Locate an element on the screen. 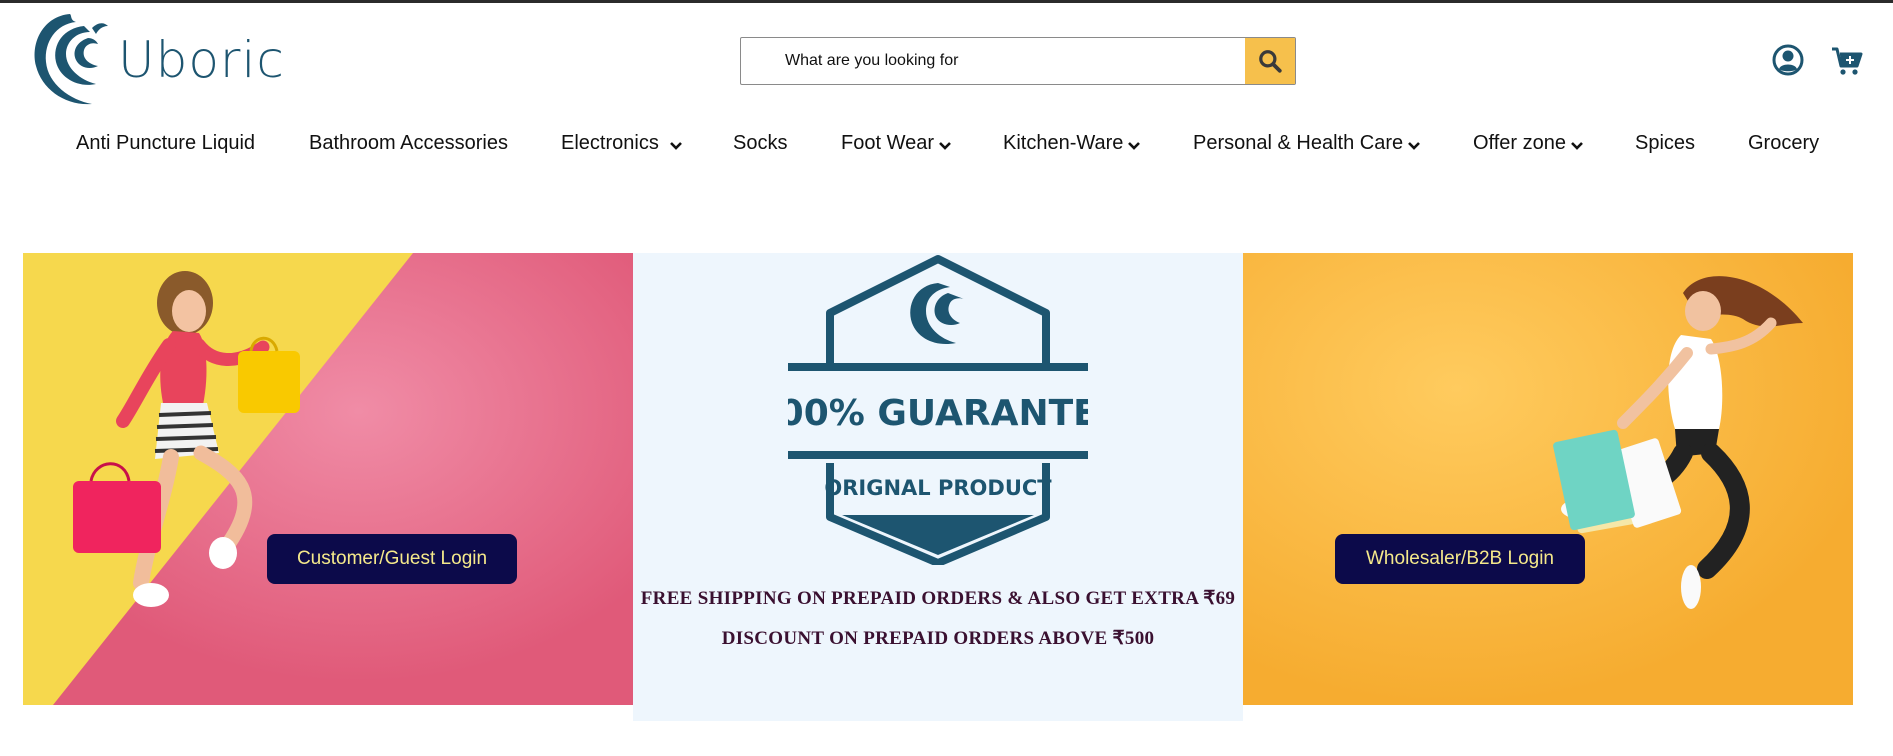 This screenshot has height=756, width=1893. search-icon is located at coordinates (1270, 61).